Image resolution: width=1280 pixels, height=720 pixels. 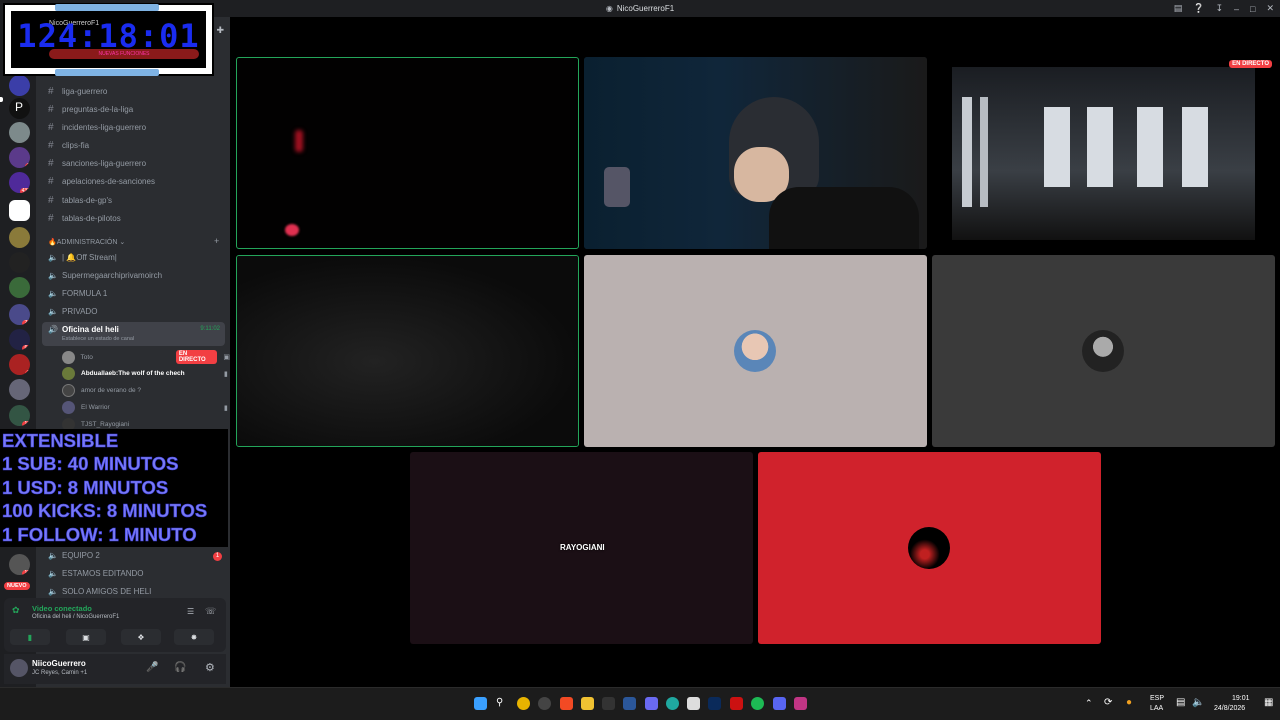 What do you see at coordinates (19, 415) in the screenshot?
I see `server-icon-14: 16` at bounding box center [19, 415].